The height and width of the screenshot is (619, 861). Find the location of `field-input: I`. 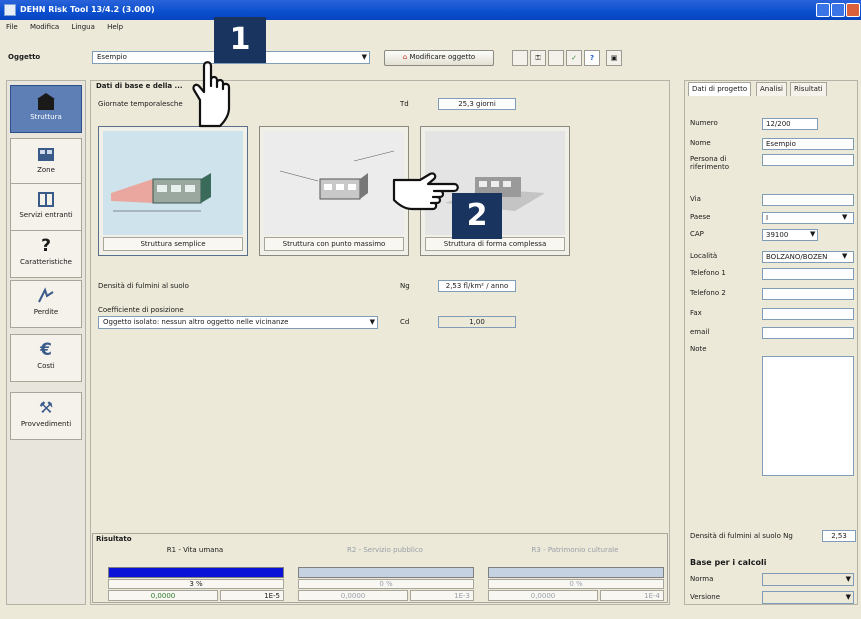

field-input: I is located at coordinates (808, 218).